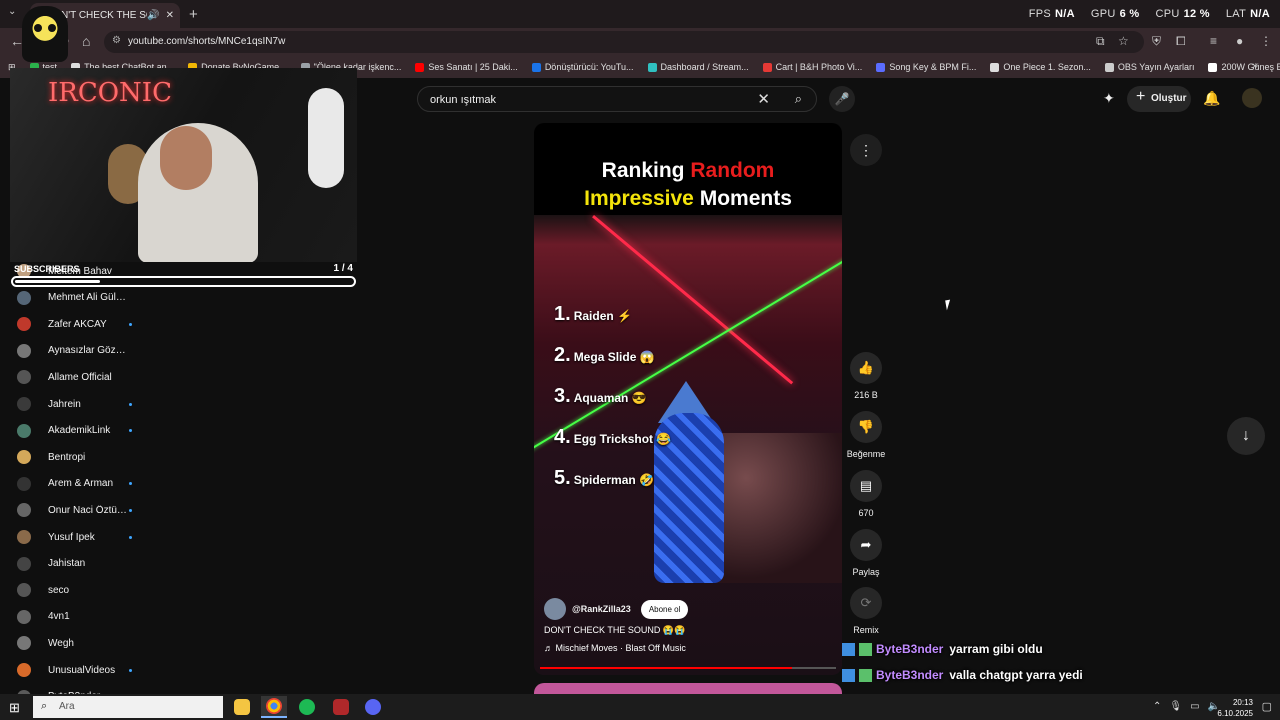  Describe the element at coordinates (307, 707) in the screenshot. I see `spotify-icon` at that location.